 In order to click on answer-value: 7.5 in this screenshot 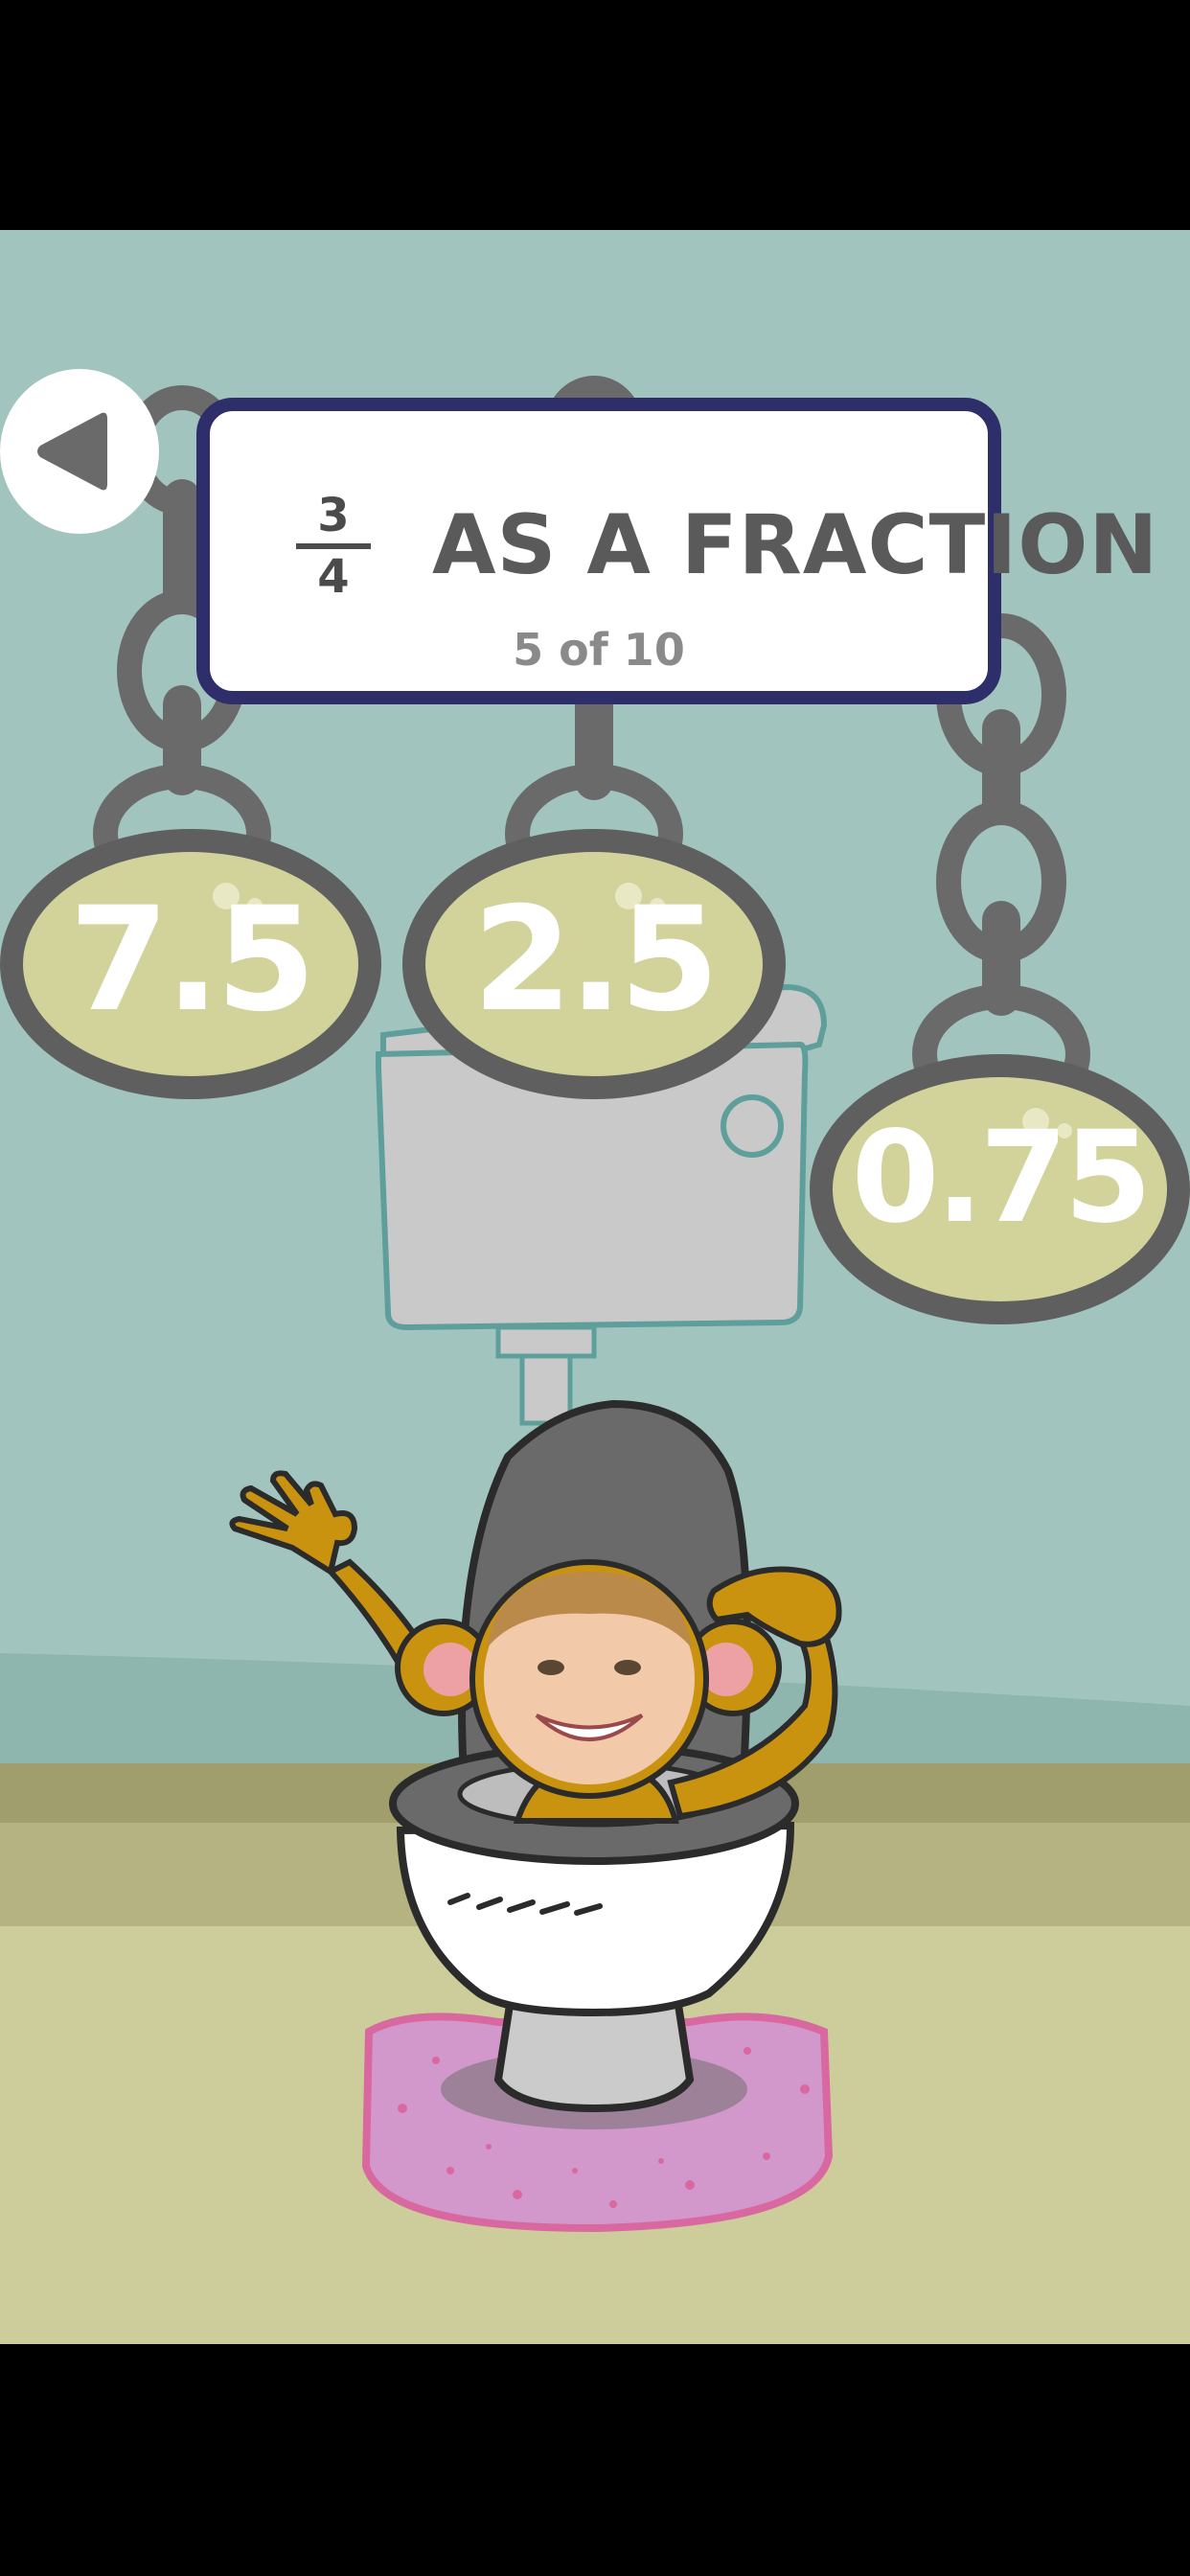, I will do `click(193, 960)`.